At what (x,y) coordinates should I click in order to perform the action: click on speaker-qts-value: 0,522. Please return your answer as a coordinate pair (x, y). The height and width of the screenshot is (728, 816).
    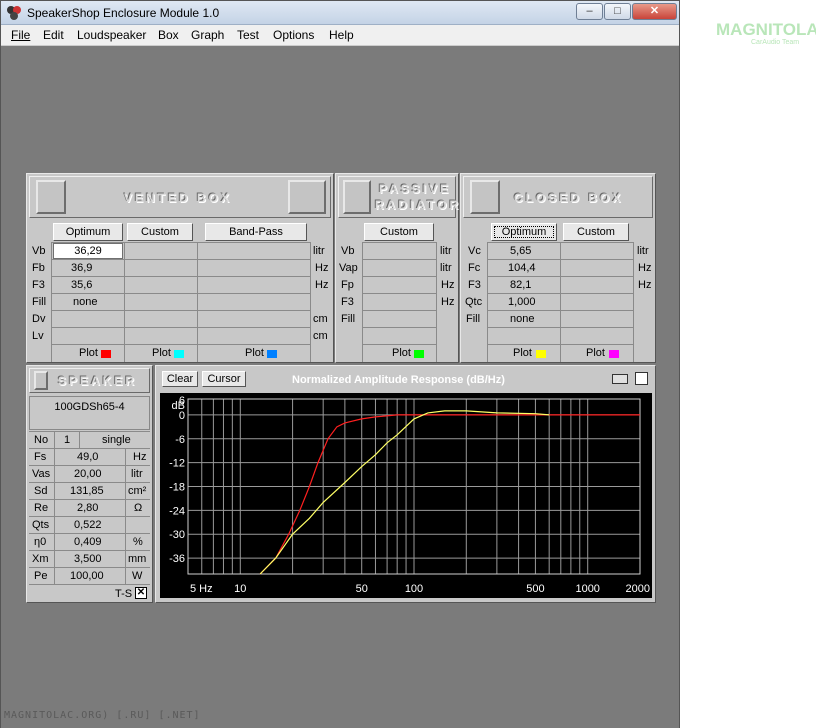
    Looking at the image, I should click on (88, 525).